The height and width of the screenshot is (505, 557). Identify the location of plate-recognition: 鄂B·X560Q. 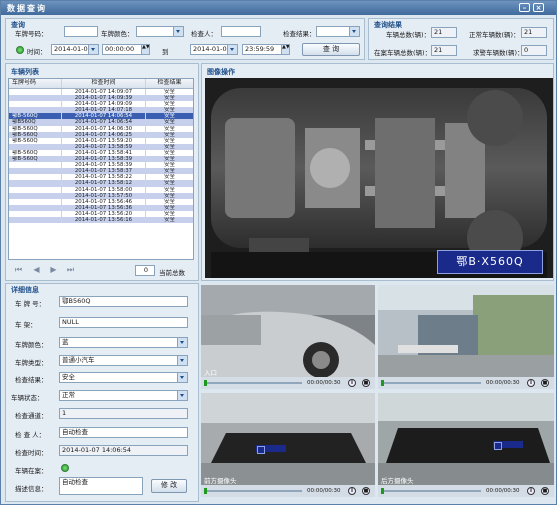
(490, 262).